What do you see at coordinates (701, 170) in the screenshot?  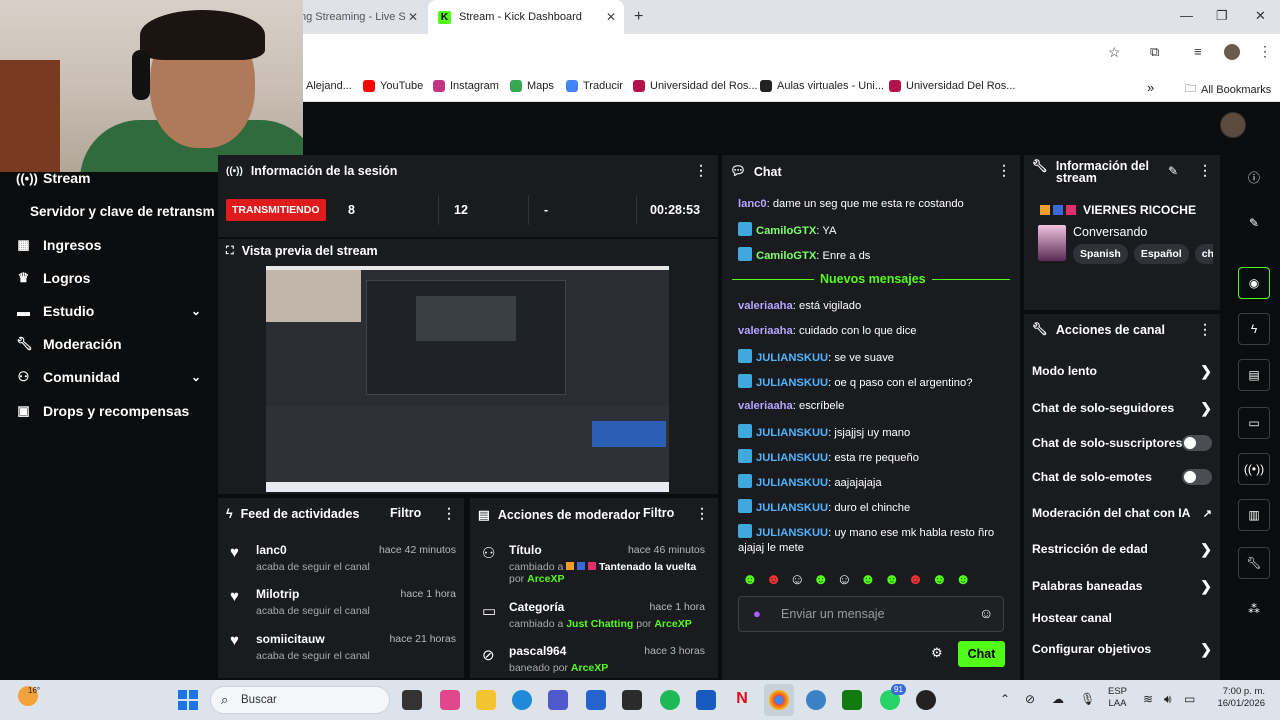 I see `session-menu-icon: ⋮` at bounding box center [701, 170].